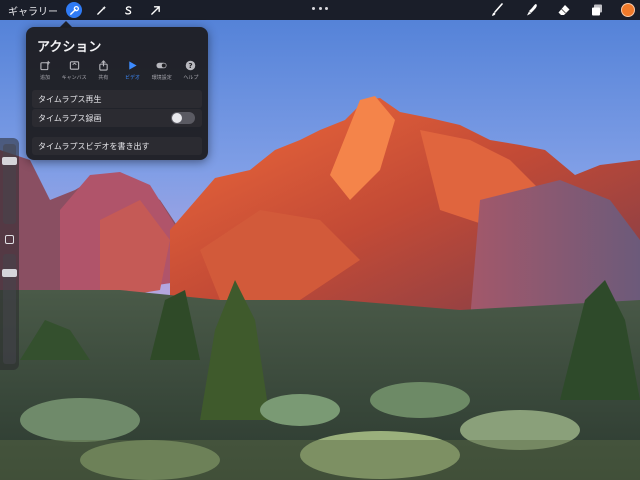 This screenshot has height=480, width=640. What do you see at coordinates (133, 65) in the screenshot?
I see `video-play-icon` at bounding box center [133, 65].